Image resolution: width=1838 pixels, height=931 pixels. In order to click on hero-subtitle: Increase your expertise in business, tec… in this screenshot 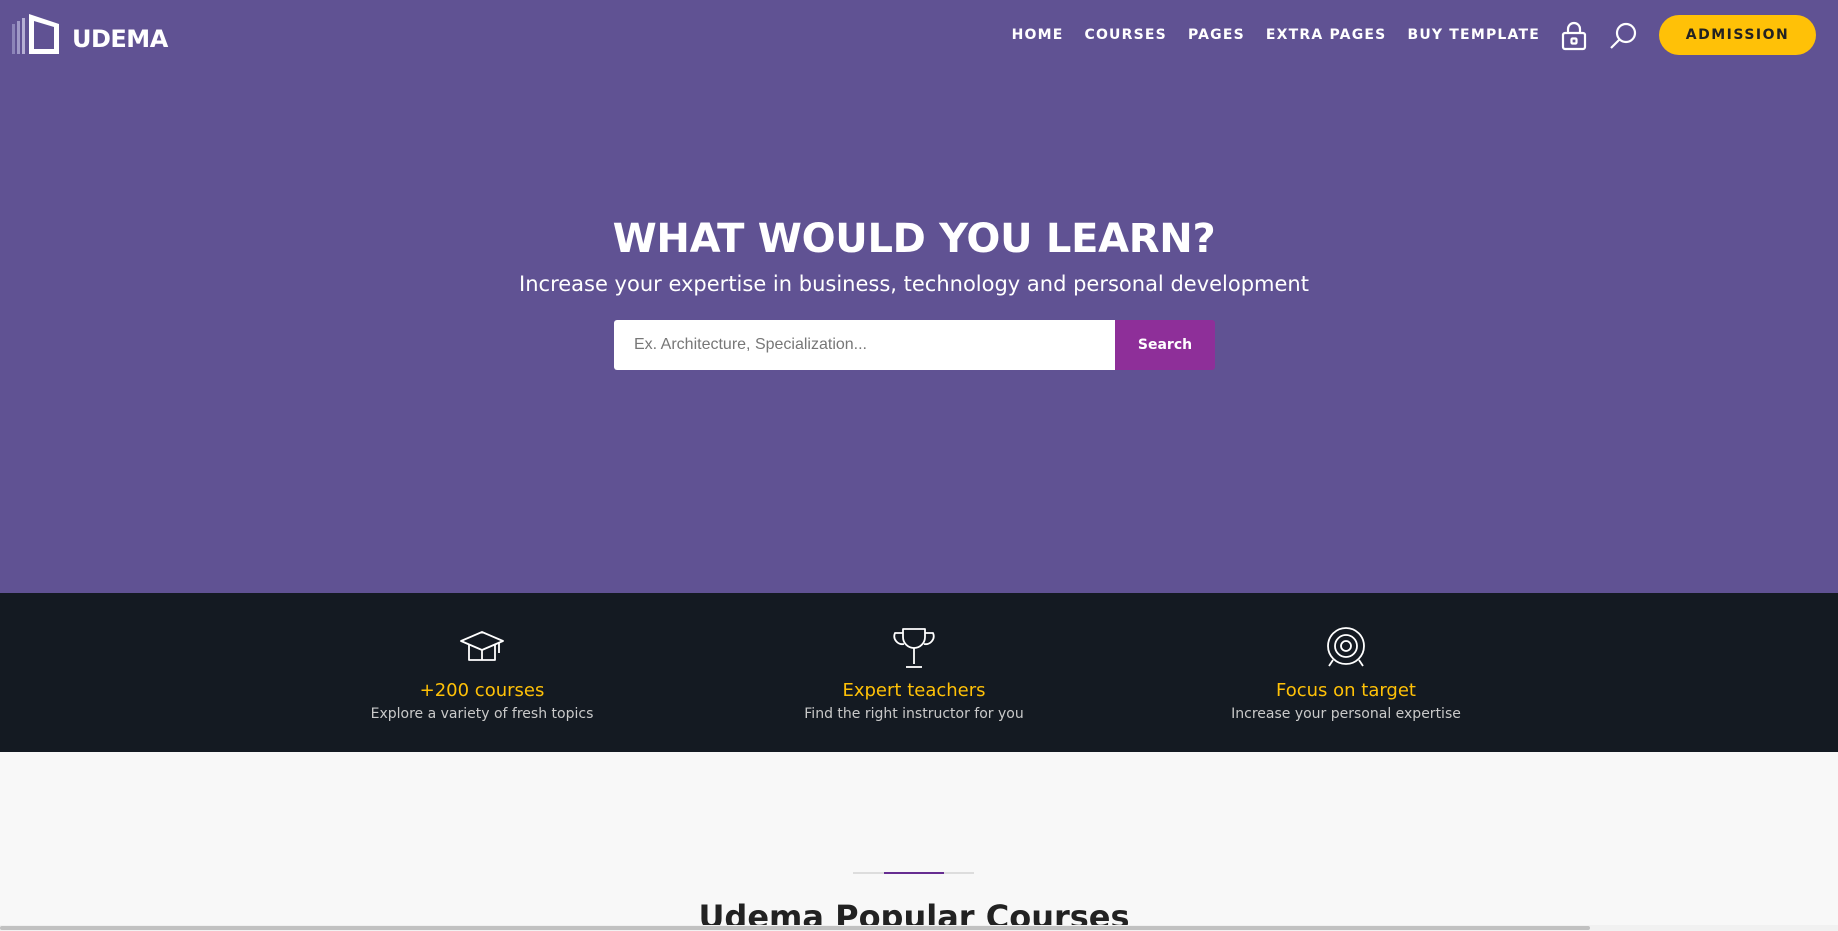, I will do `click(914, 284)`.